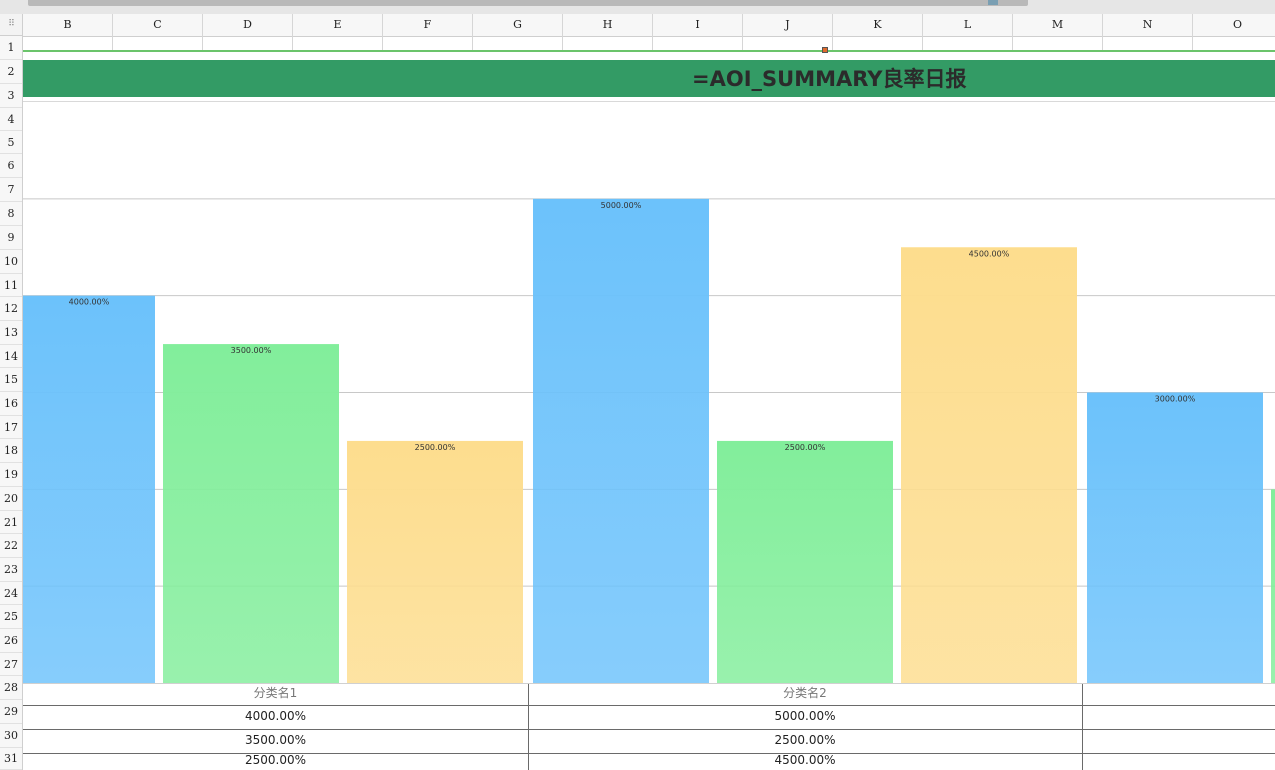 The width and height of the screenshot is (1275, 770). What do you see at coordinates (649, 44) in the screenshot?
I see `row-1-cells` at bounding box center [649, 44].